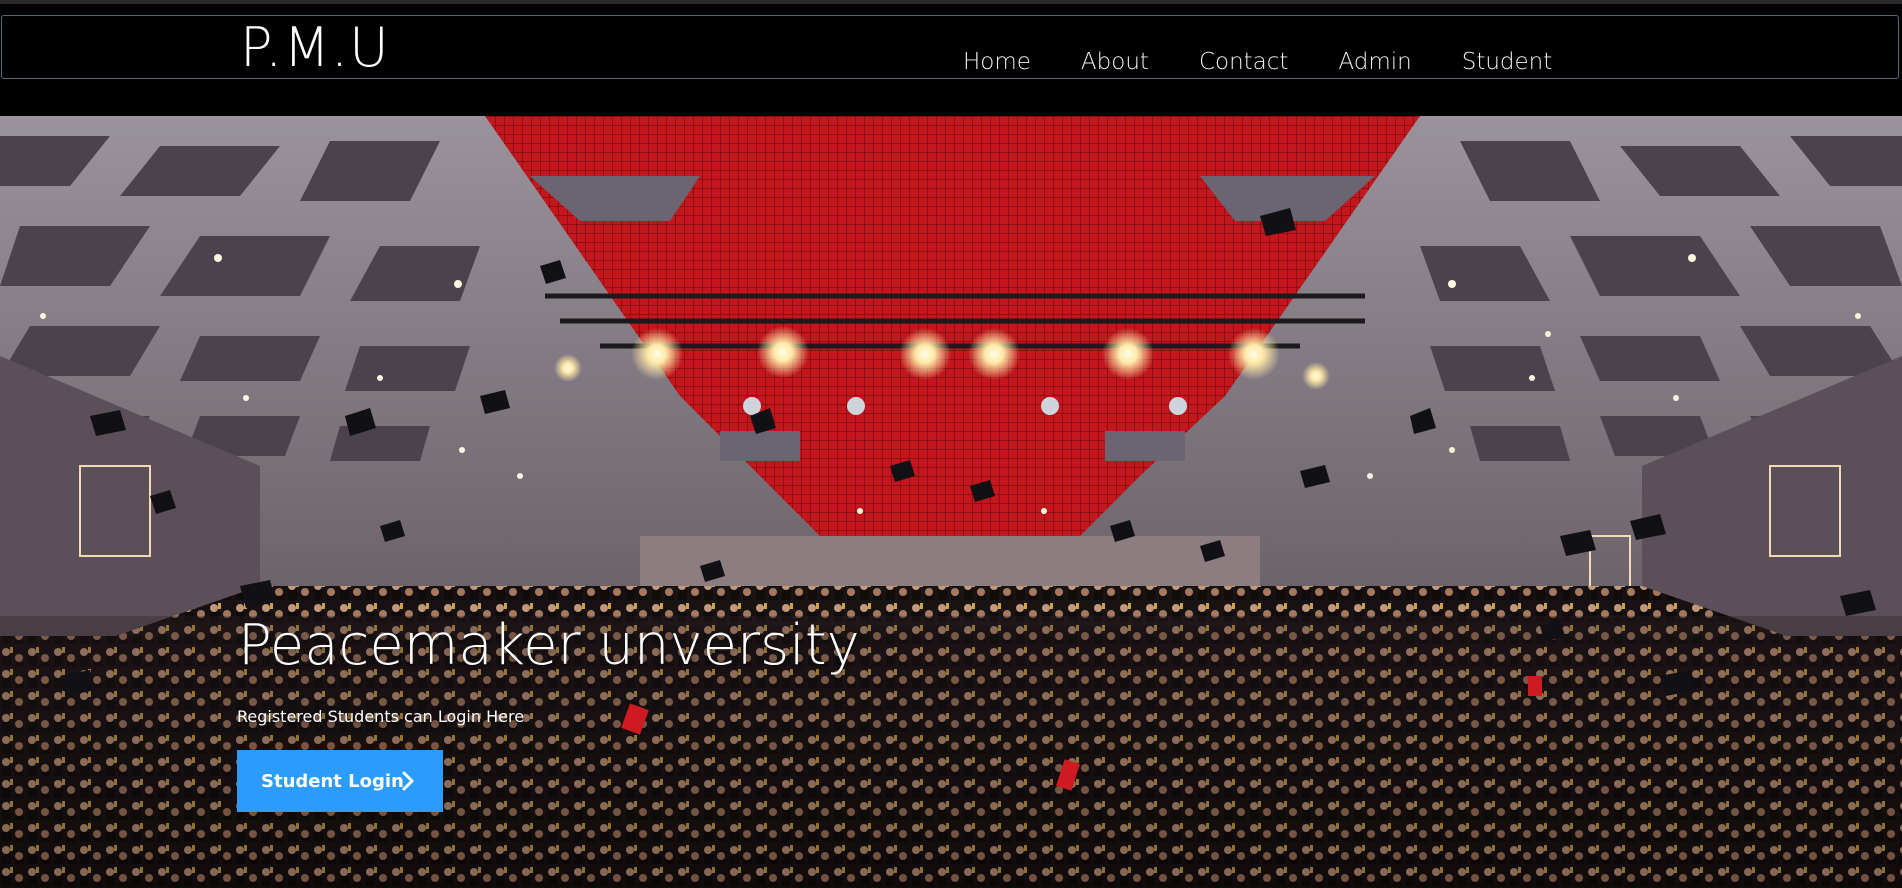  I want to click on hero-title: Peacemaker unversity, so click(549, 645).